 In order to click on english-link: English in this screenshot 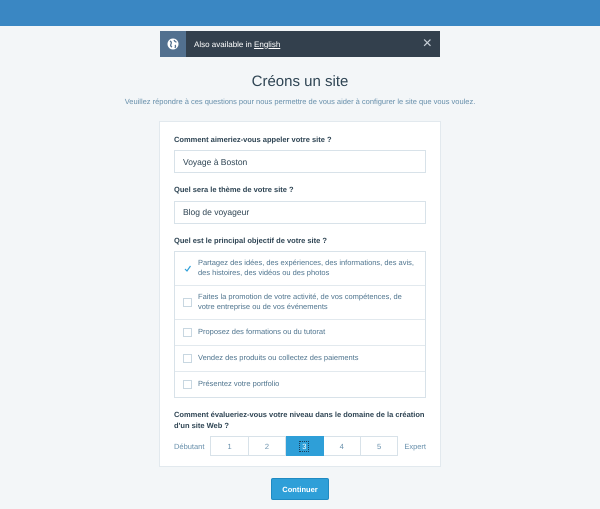, I will do `click(267, 44)`.